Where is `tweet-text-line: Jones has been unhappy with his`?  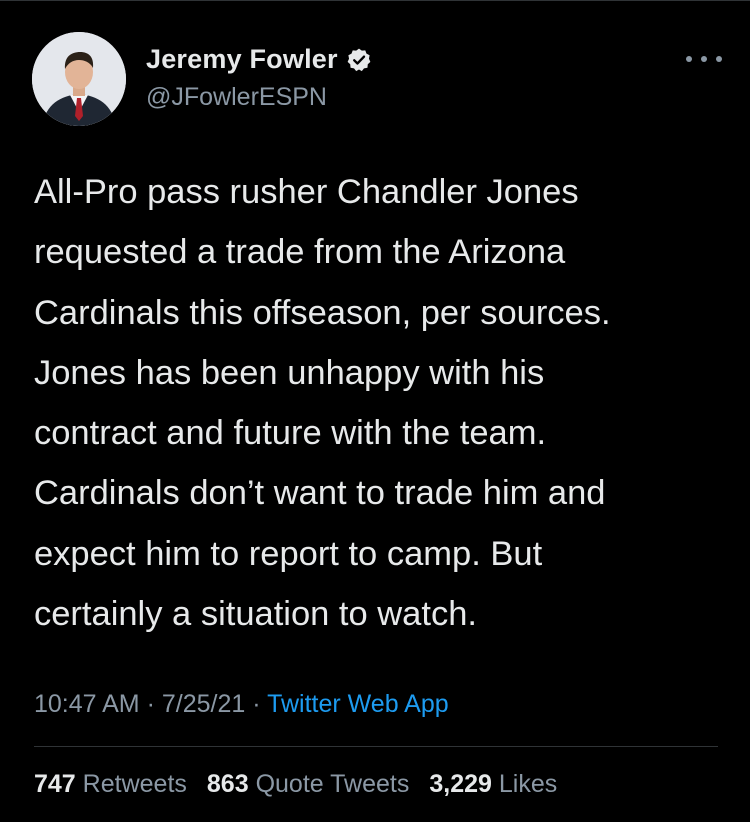
tweet-text-line: Jones has been unhappy with his is located at coordinates (289, 372).